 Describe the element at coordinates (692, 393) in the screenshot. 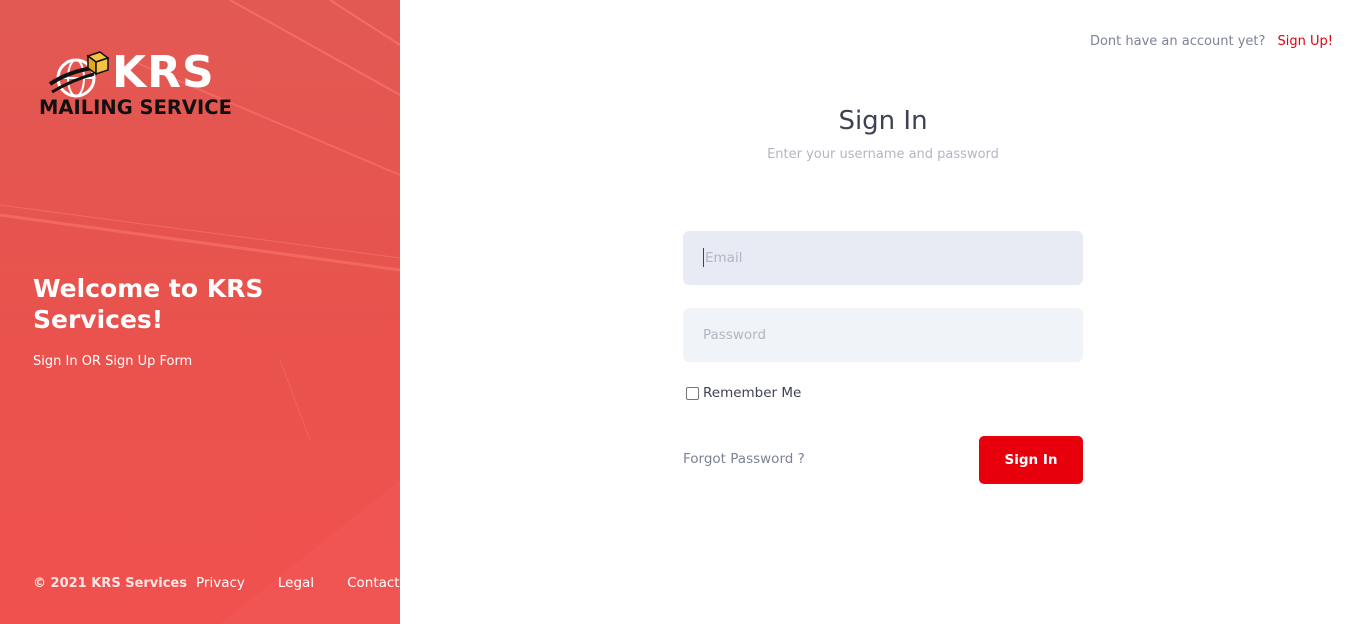

I see `remember-checkbox` at that location.